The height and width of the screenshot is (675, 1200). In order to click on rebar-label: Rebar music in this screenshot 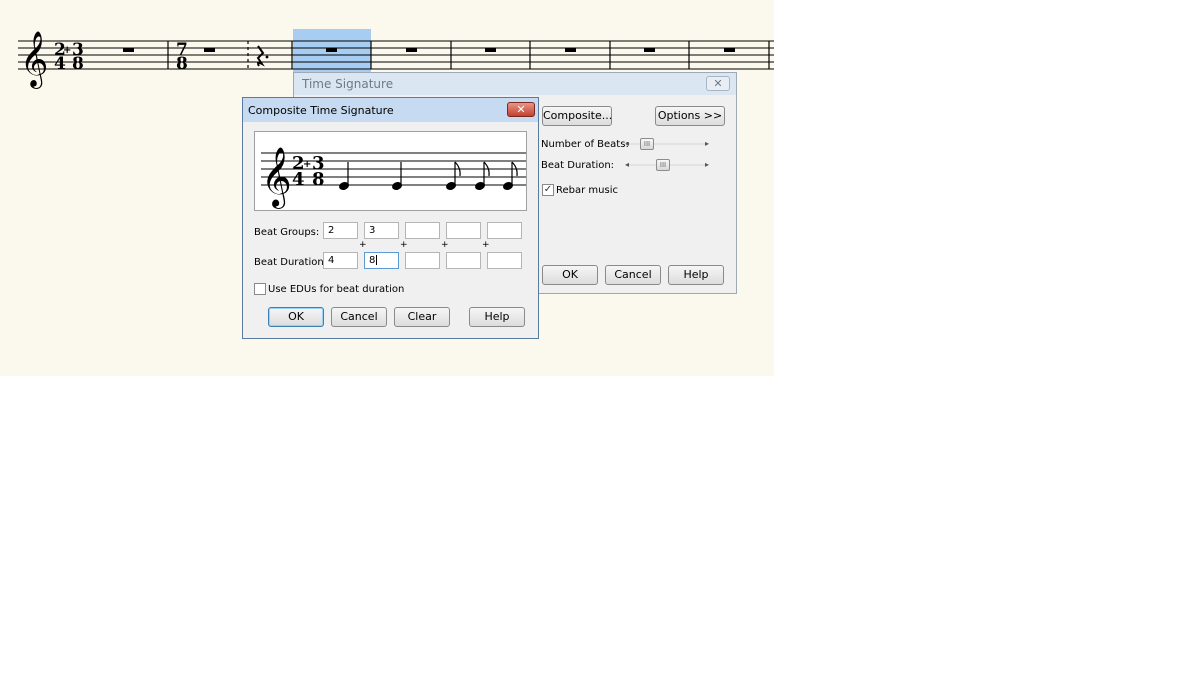, I will do `click(587, 190)`.